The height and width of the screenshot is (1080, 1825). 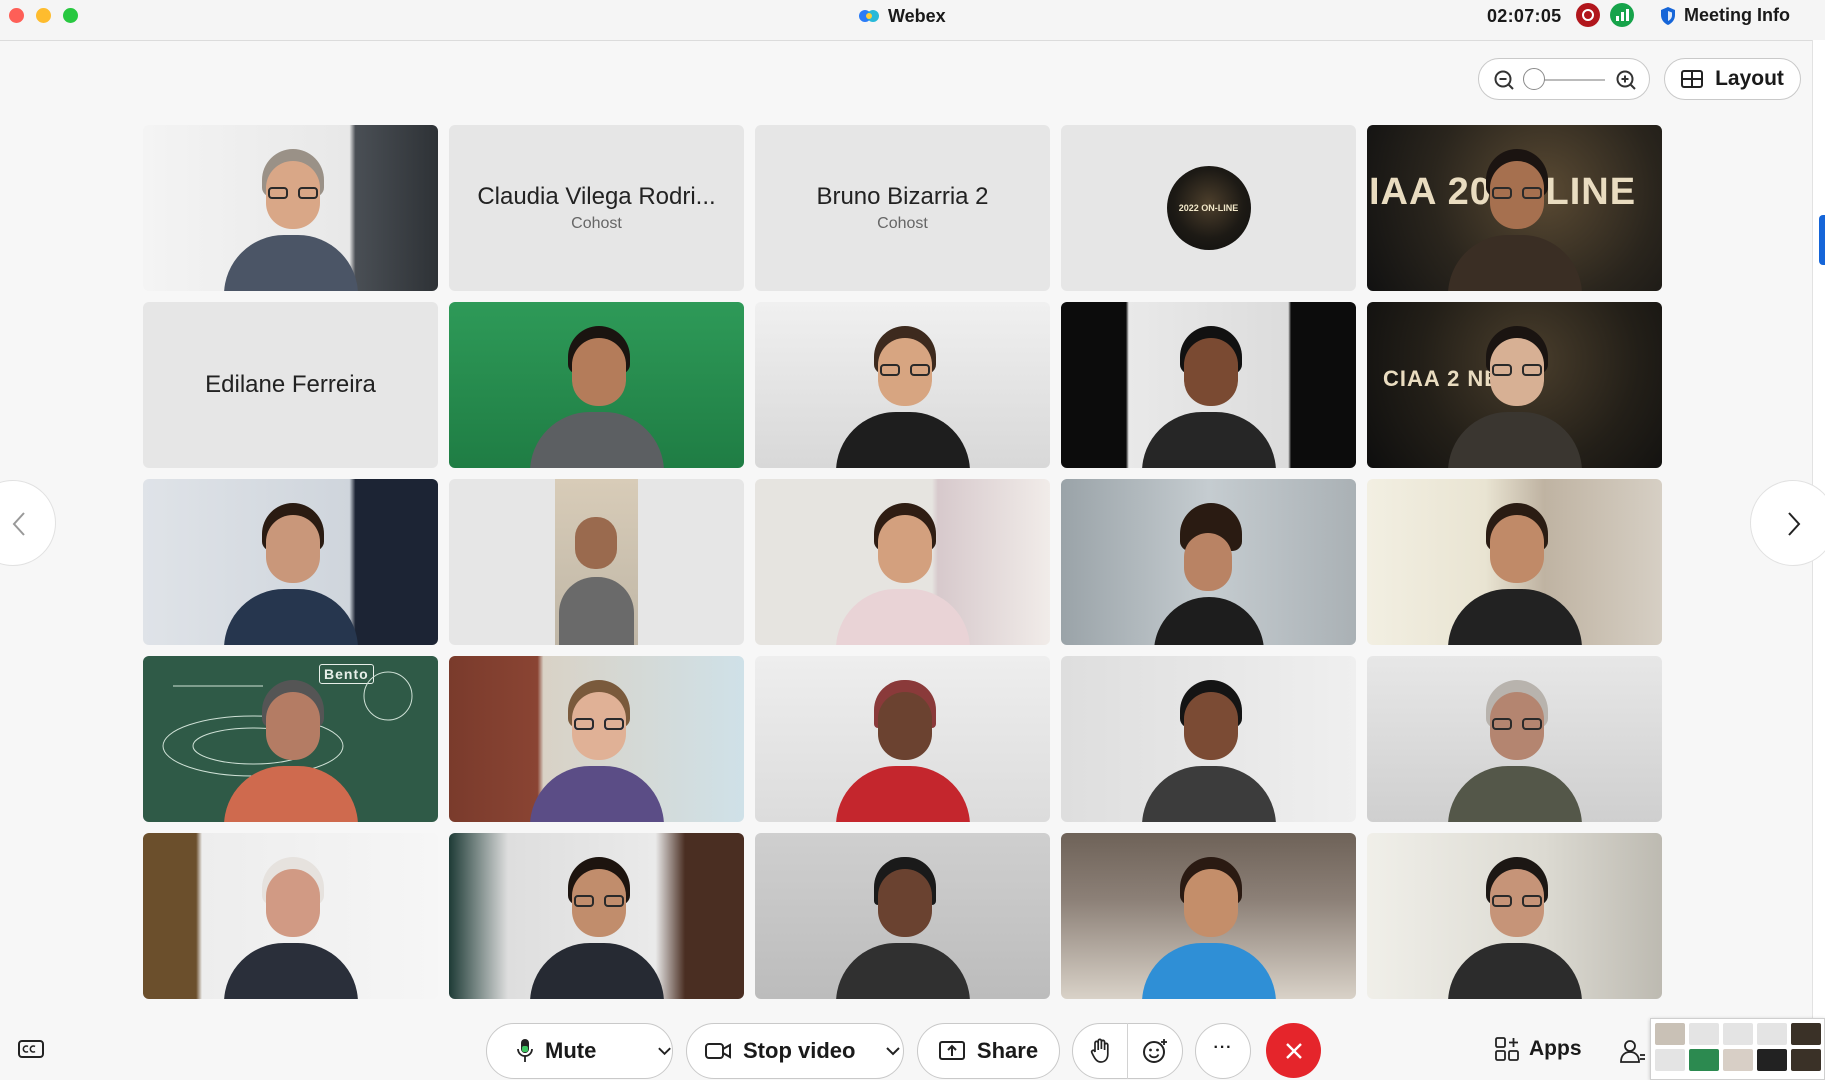 I want to click on avatar-text: 2022 ON-LINE, so click(x=1208, y=208).